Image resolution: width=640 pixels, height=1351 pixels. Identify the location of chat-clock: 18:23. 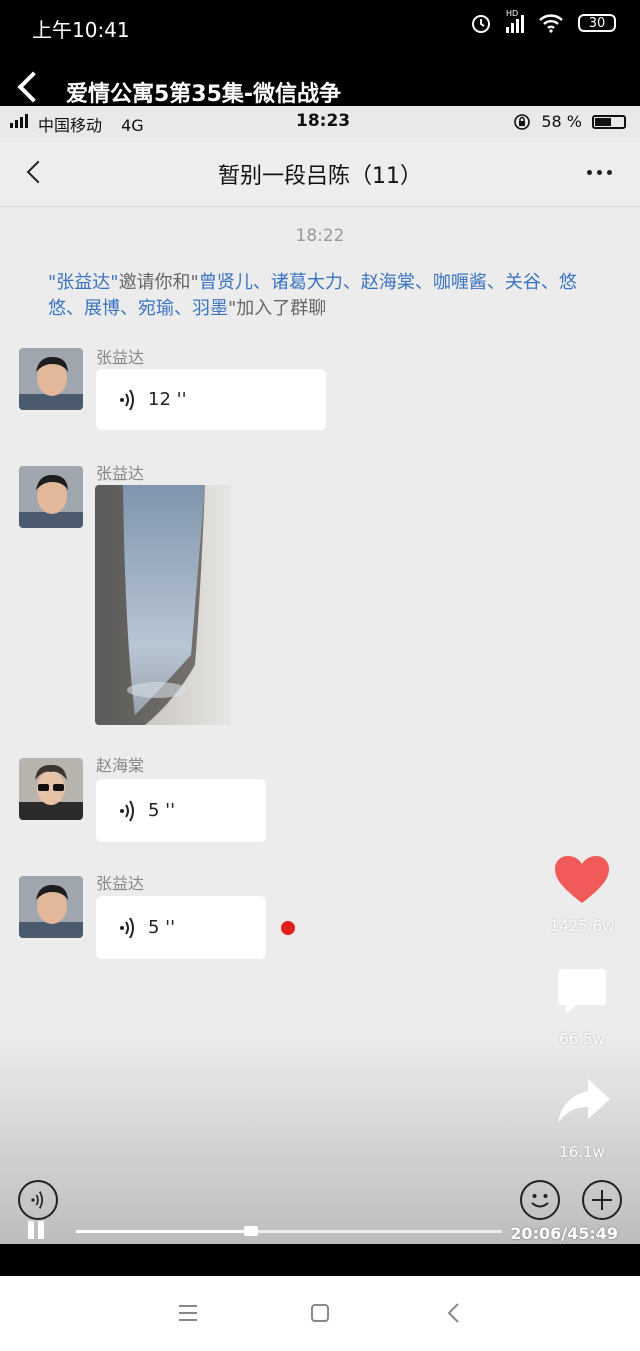
(323, 121).